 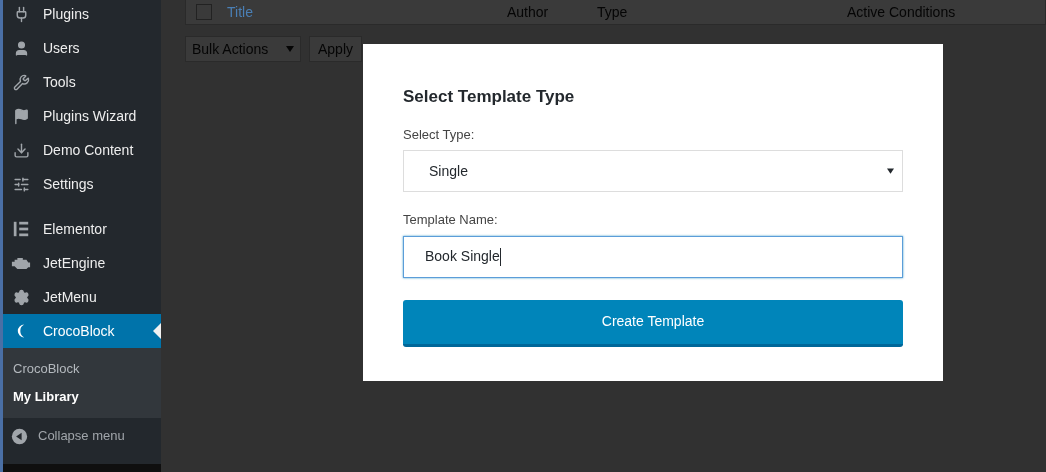 I want to click on create-template-button: Create Template, so click(x=653, y=323).